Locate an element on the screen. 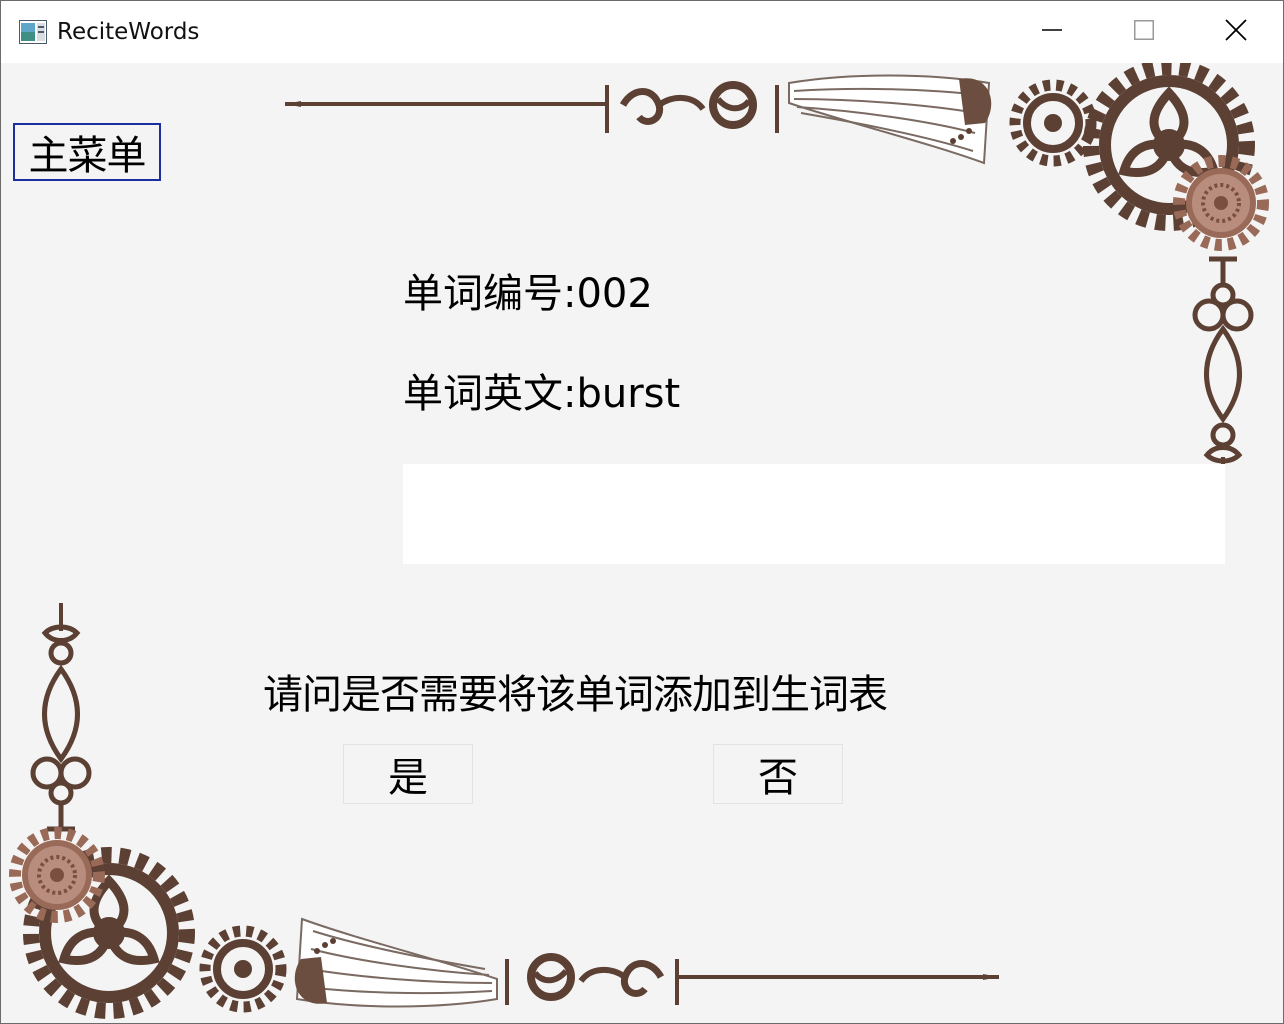 This screenshot has width=1284, height=1024. maximize-button is located at coordinates (1144, 32).